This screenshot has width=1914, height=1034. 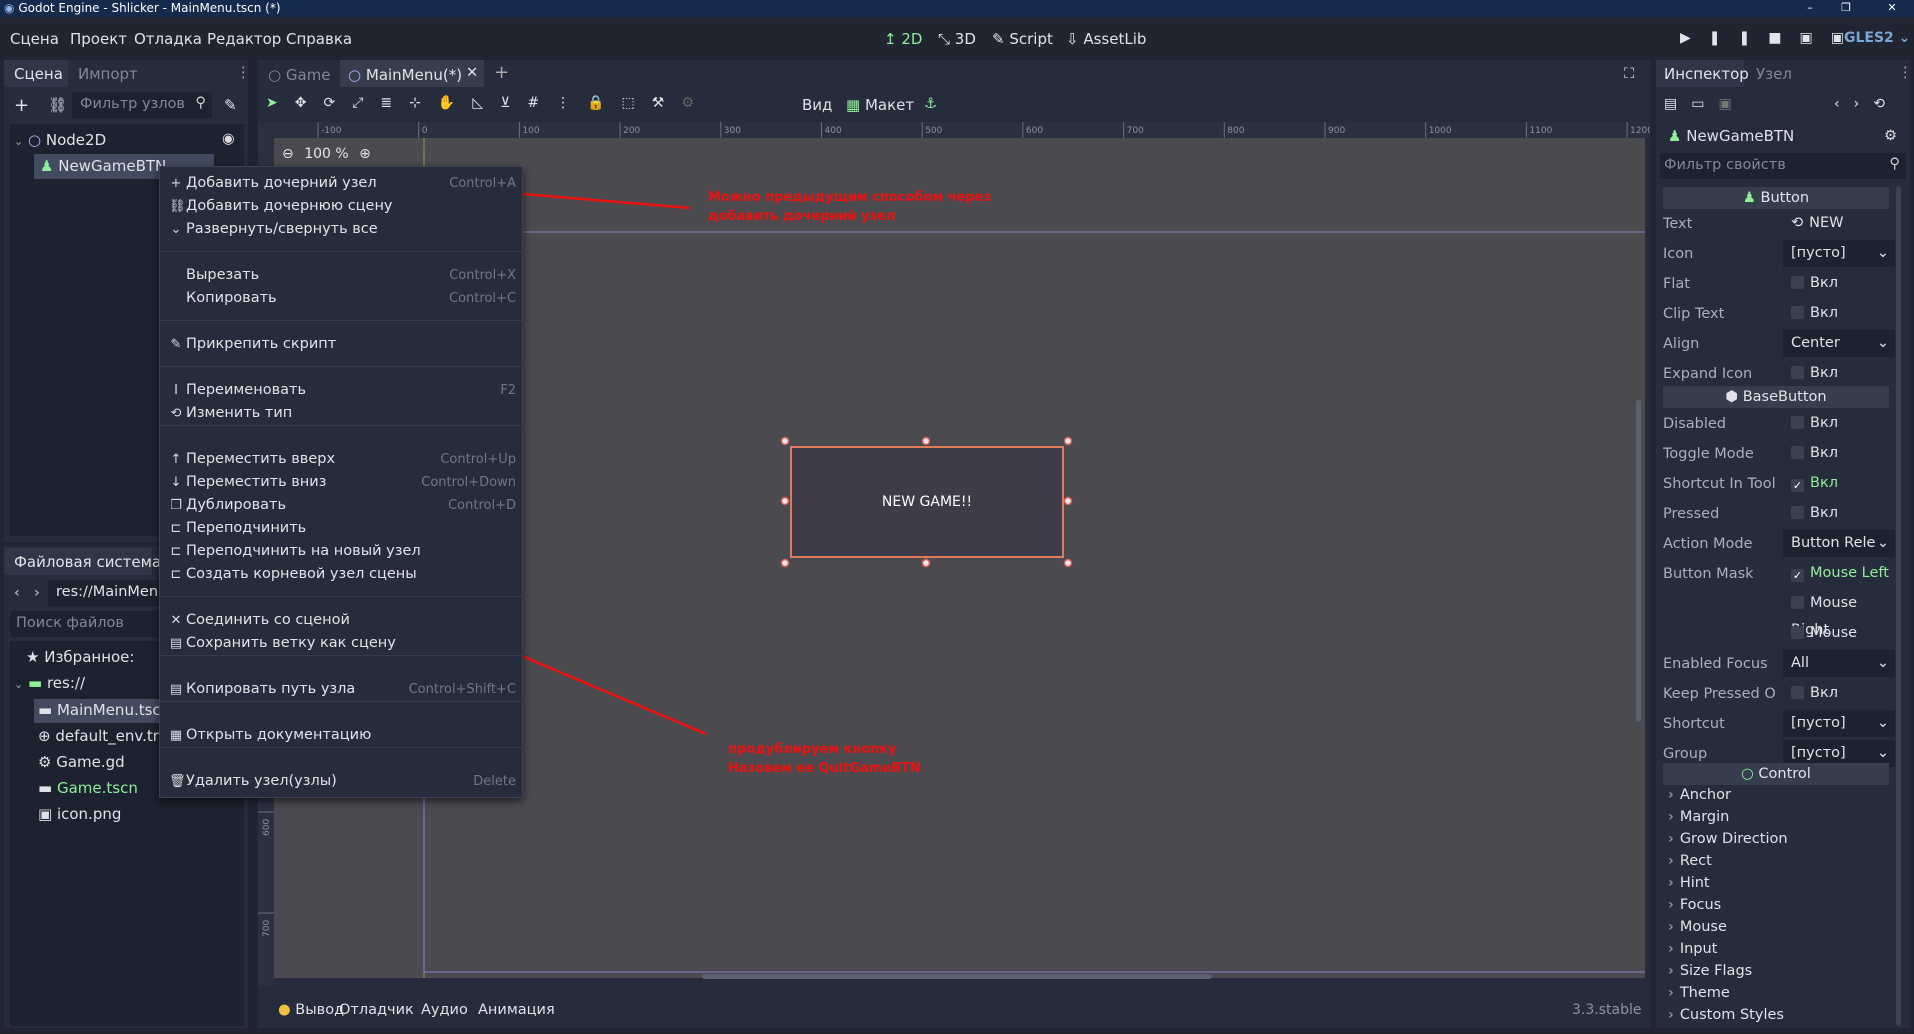 What do you see at coordinates (1689, 883) in the screenshot?
I see `property-group: › Hint` at bounding box center [1689, 883].